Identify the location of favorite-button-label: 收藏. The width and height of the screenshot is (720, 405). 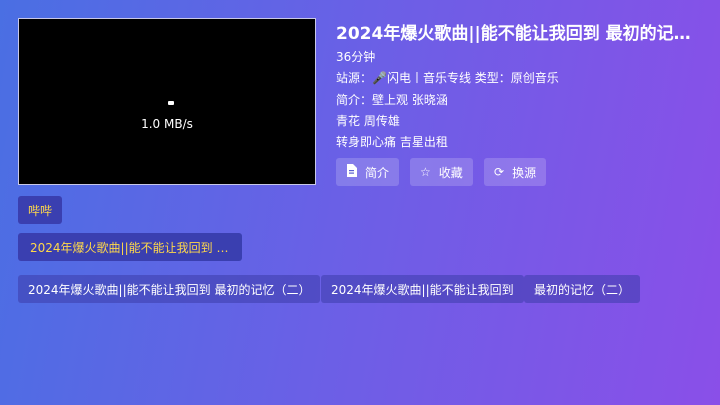
(450, 172).